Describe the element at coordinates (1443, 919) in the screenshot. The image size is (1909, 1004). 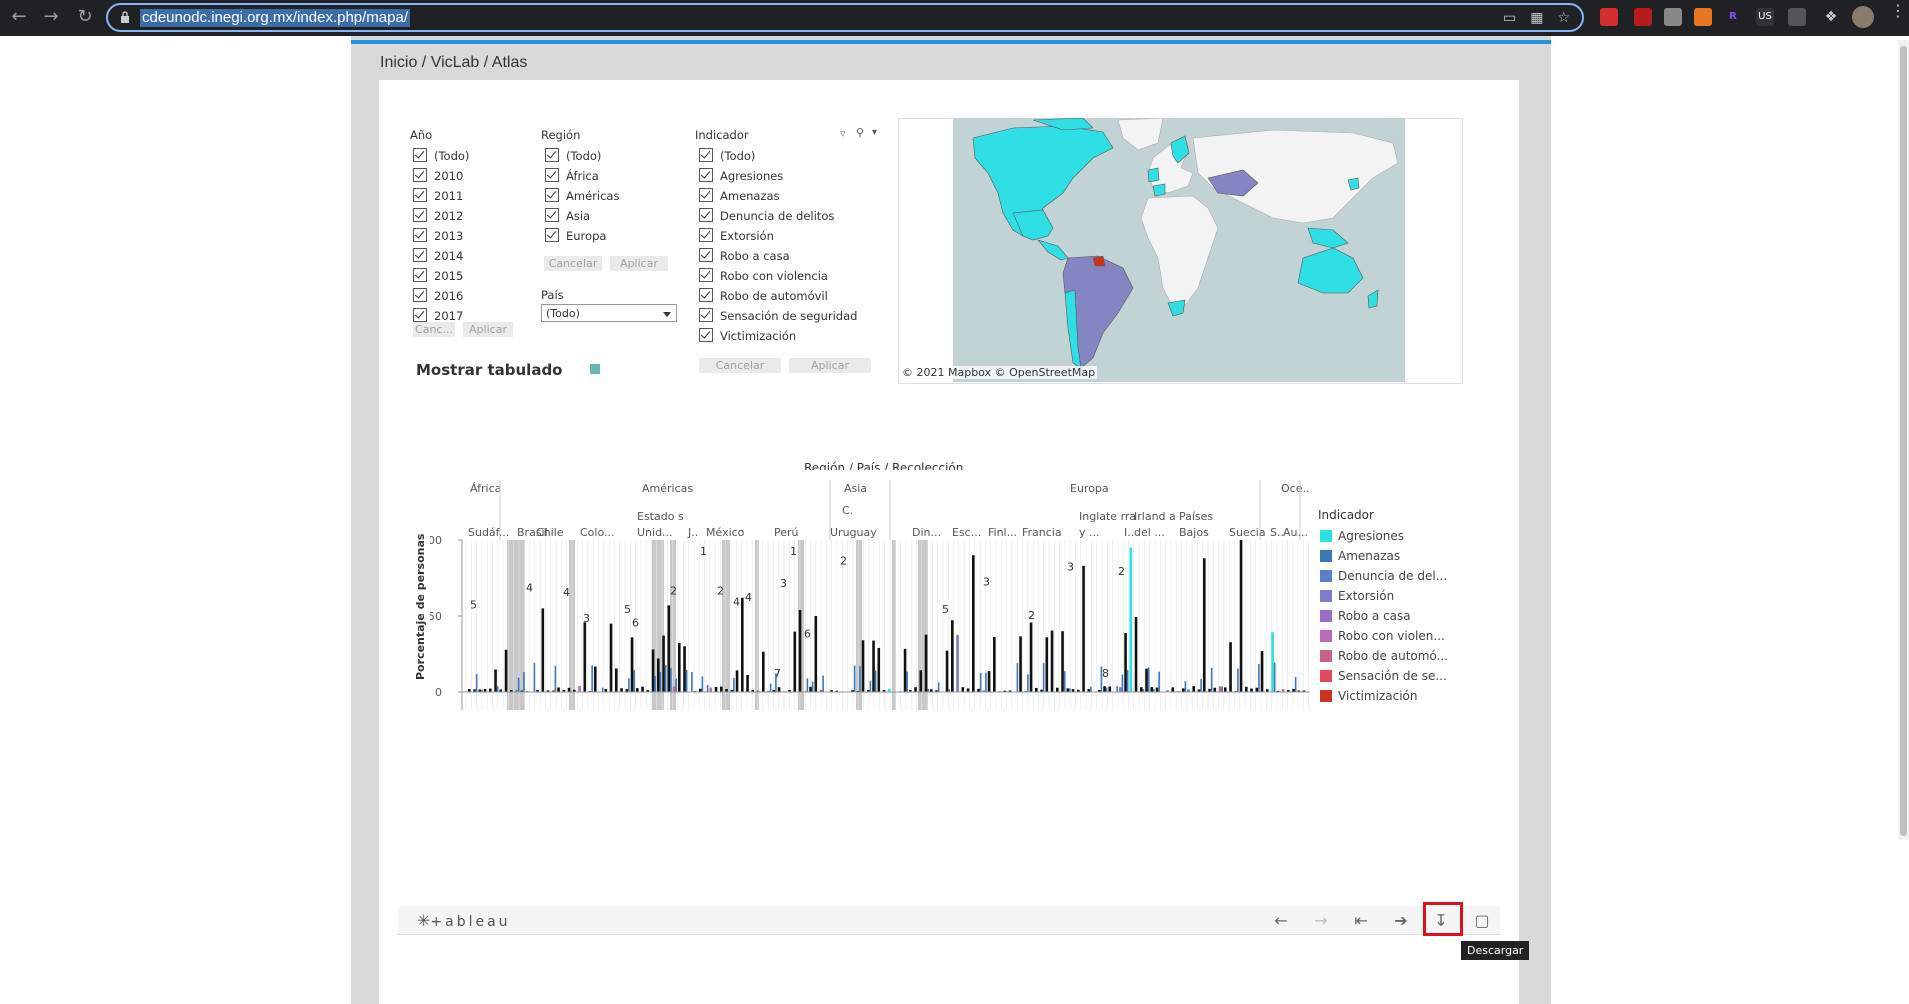
I see `download-button` at that location.